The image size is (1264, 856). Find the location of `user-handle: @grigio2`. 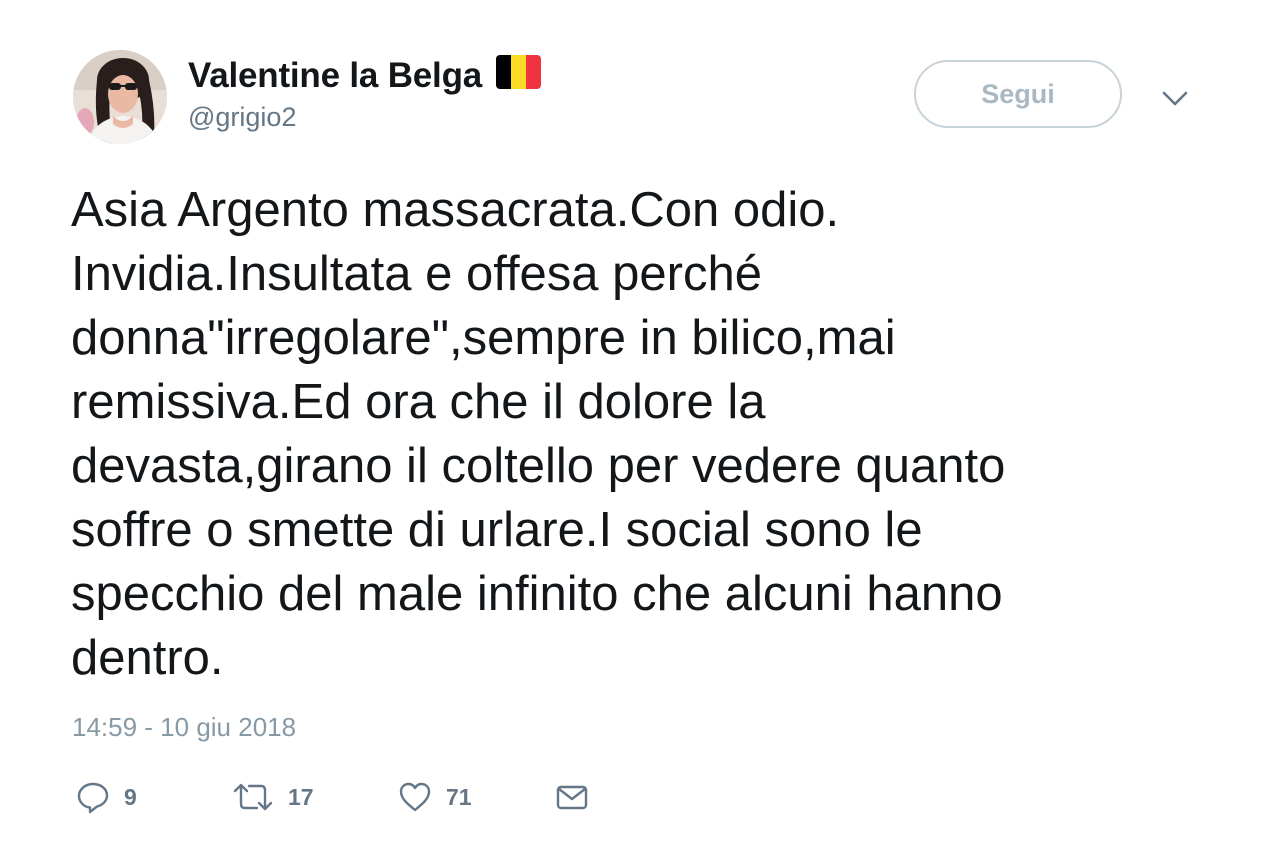

user-handle: @grigio2 is located at coordinates (242, 117).